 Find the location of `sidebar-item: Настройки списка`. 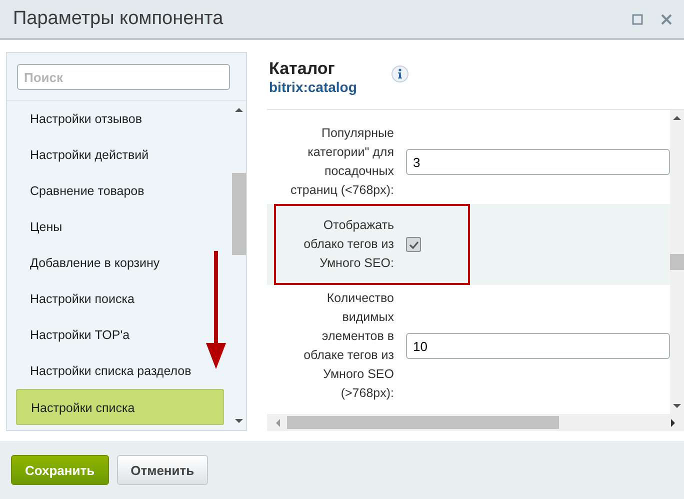

sidebar-item: Настройки списка is located at coordinates (120, 407).